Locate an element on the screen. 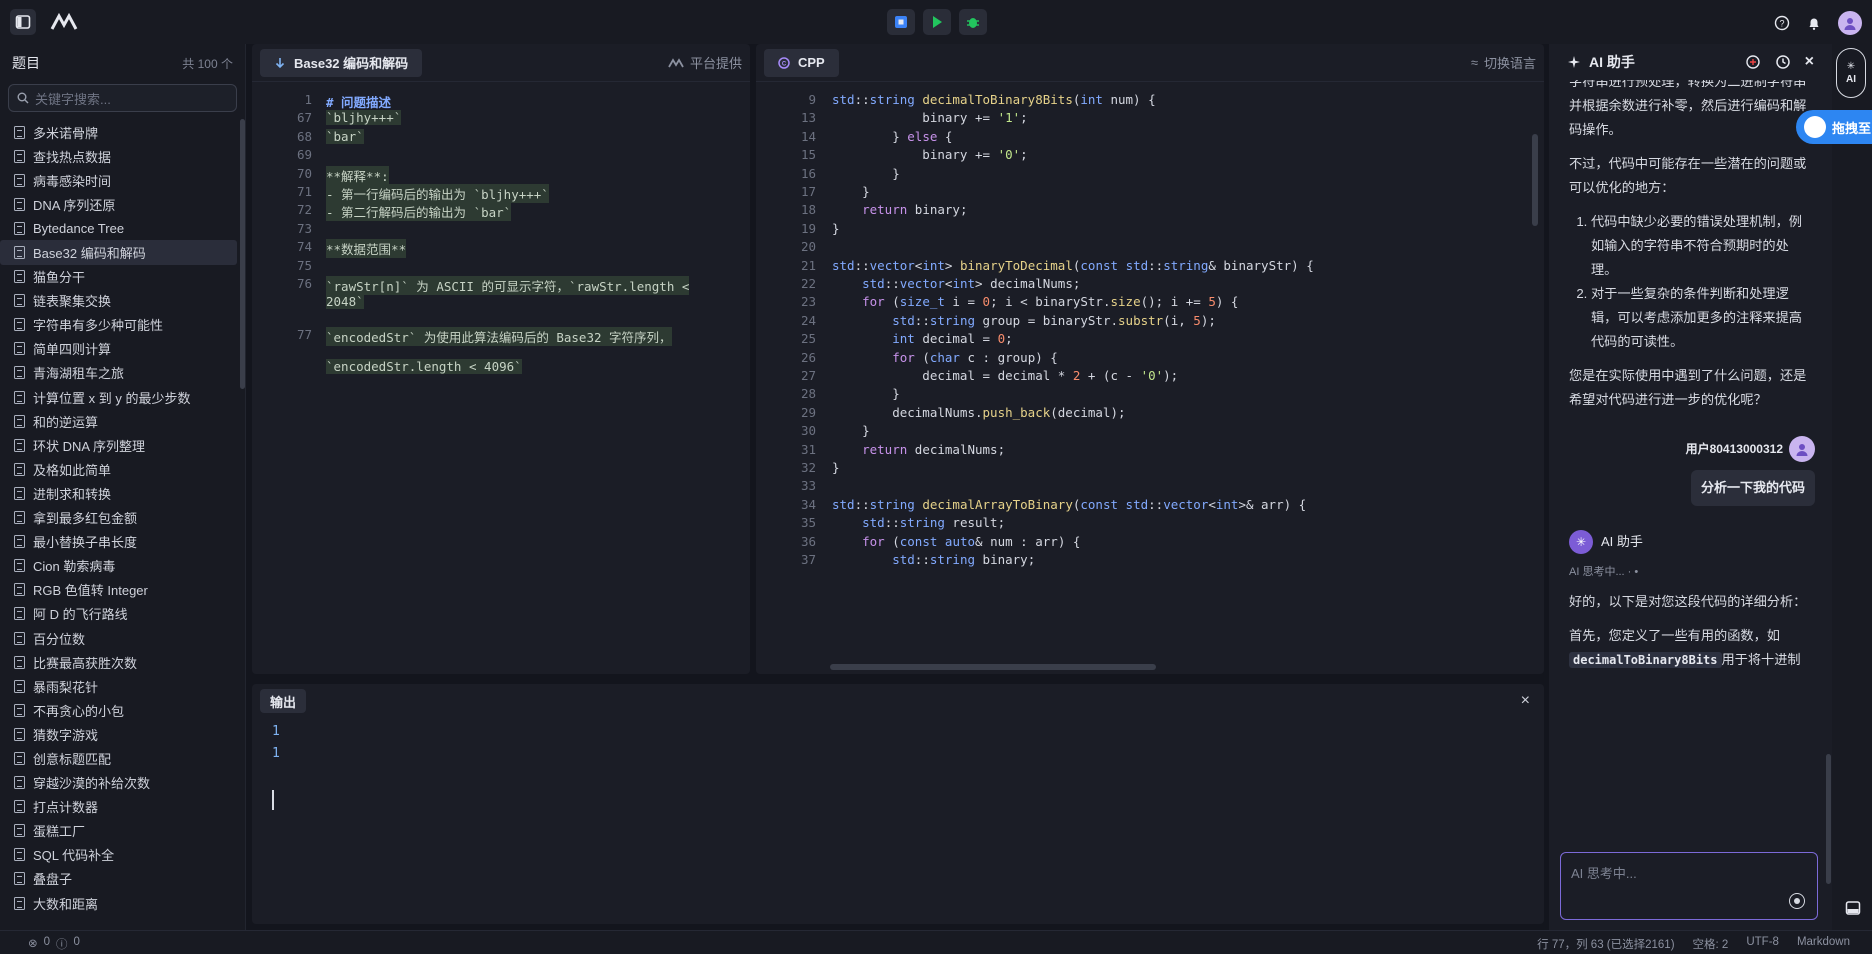  user-message-header: 用户80413000312 is located at coordinates (1692, 449).